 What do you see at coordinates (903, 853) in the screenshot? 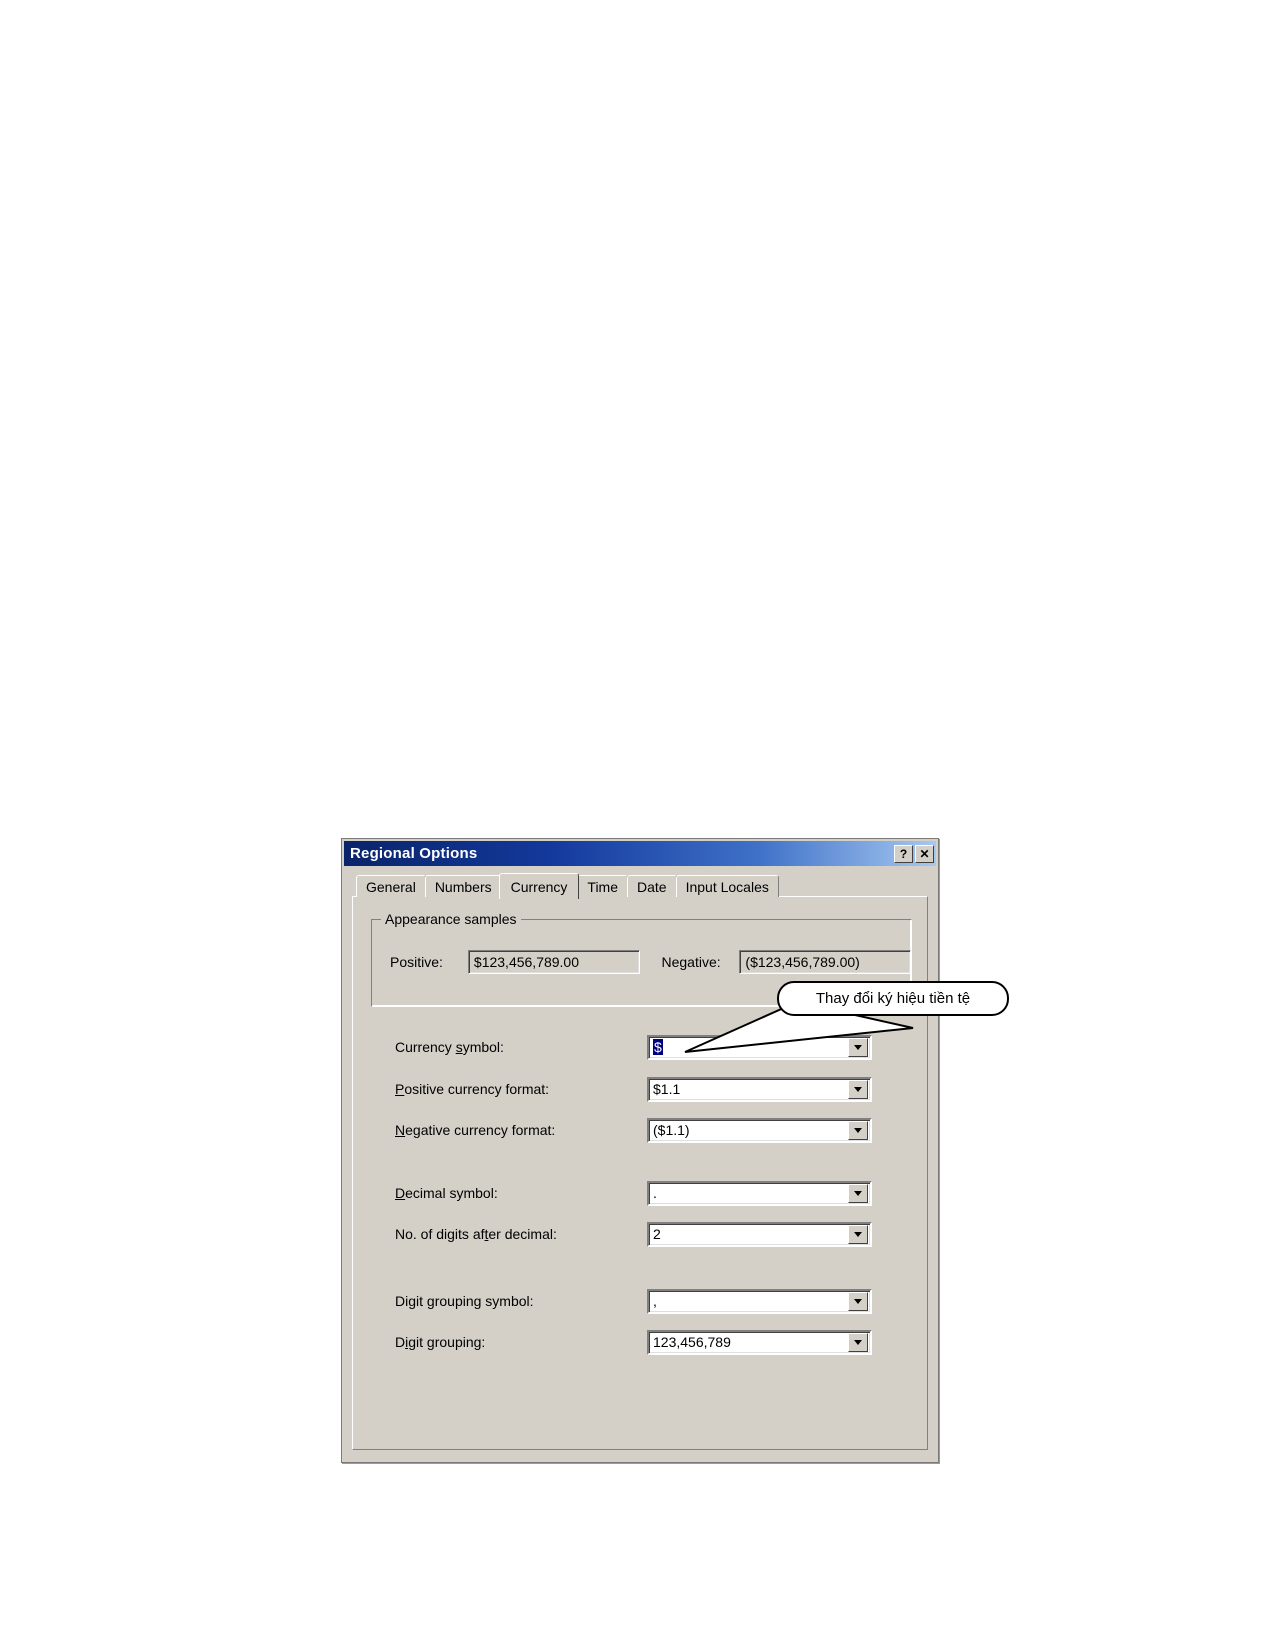
I see `help-button: ?` at bounding box center [903, 853].